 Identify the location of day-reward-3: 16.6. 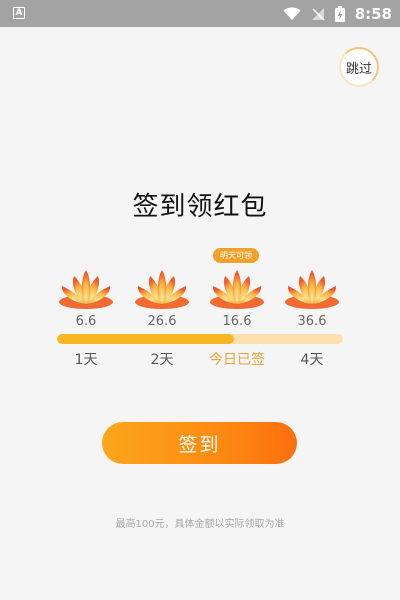
(237, 298).